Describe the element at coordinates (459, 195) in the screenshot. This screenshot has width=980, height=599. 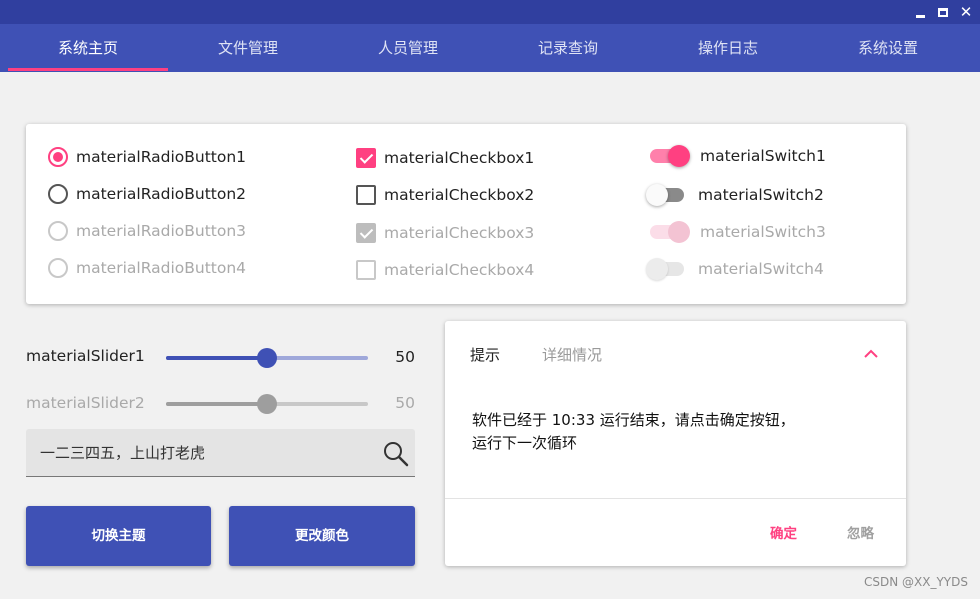
I see `checkbox-label: materialCheckbox2` at that location.